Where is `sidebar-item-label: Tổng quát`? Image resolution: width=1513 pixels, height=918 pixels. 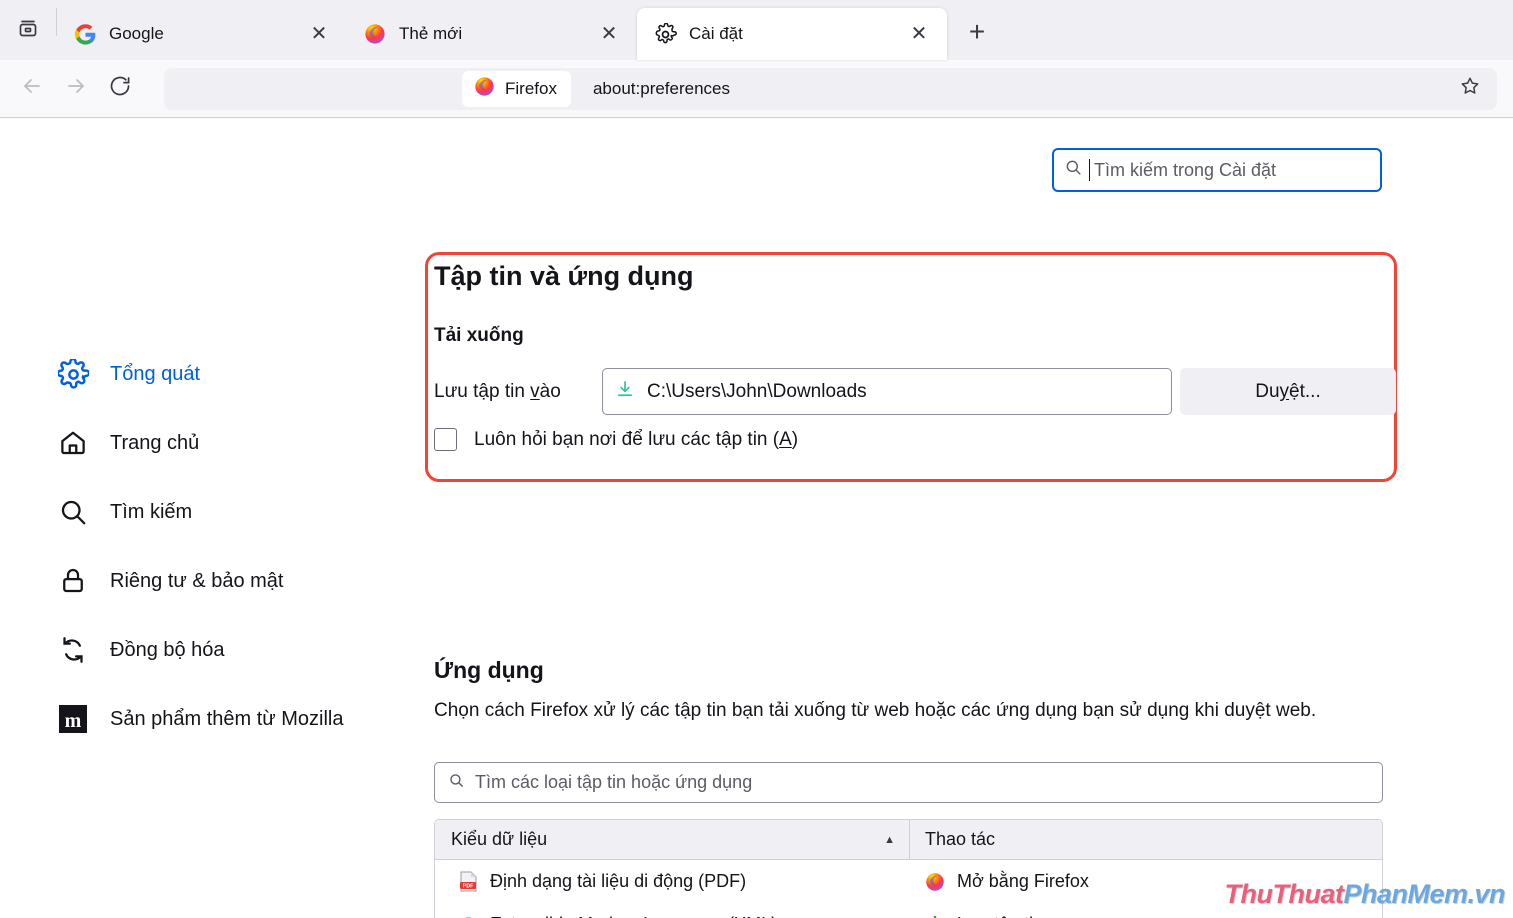 sidebar-item-label: Tổng quát is located at coordinates (155, 373).